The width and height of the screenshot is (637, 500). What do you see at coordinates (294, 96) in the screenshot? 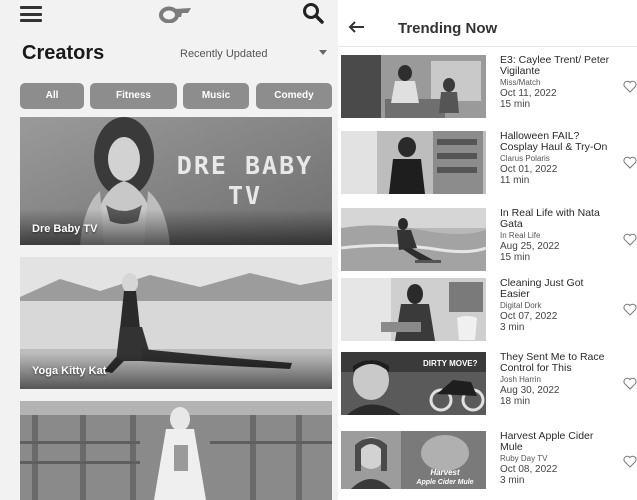
I see `chip-comedy: Comedy` at bounding box center [294, 96].